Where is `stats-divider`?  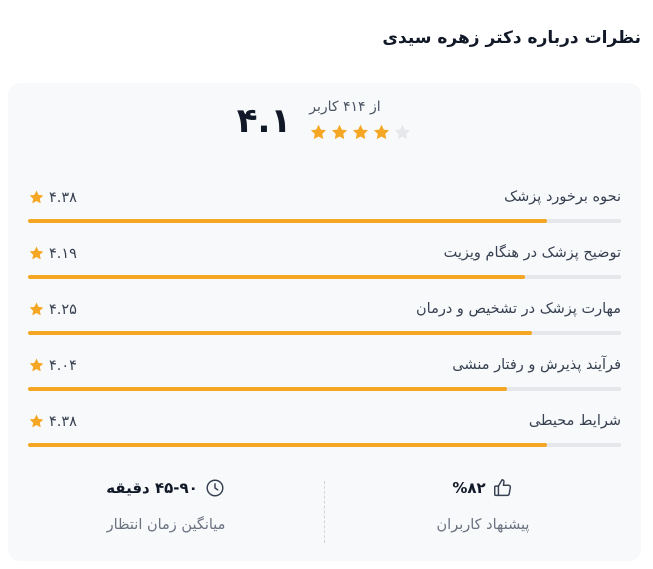
stats-divider is located at coordinates (324, 512).